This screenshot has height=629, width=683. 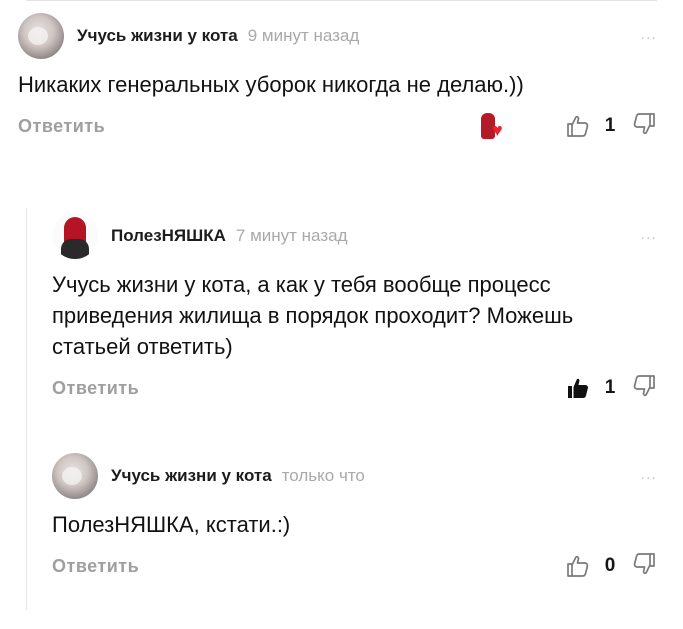 What do you see at coordinates (26, 409) in the screenshot?
I see `thread-line` at bounding box center [26, 409].